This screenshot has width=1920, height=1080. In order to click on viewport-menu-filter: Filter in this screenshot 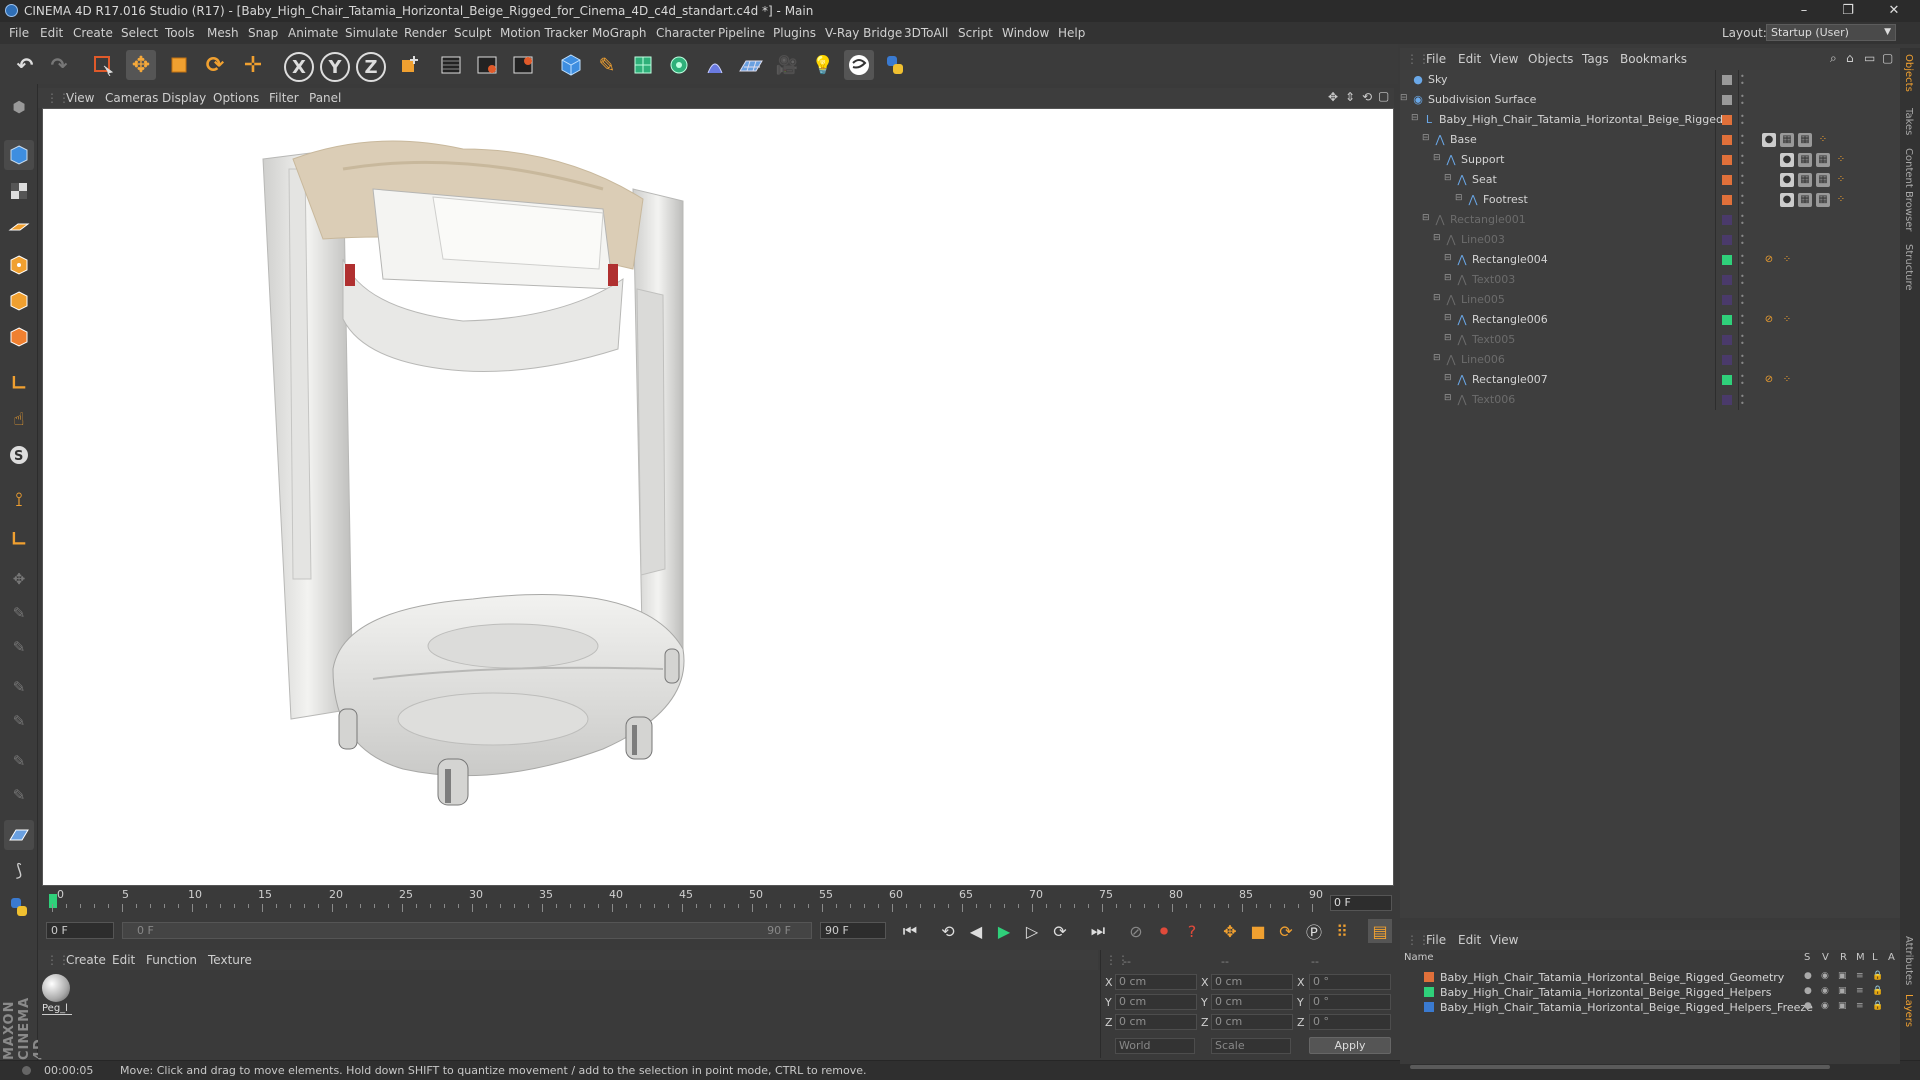, I will do `click(284, 98)`.